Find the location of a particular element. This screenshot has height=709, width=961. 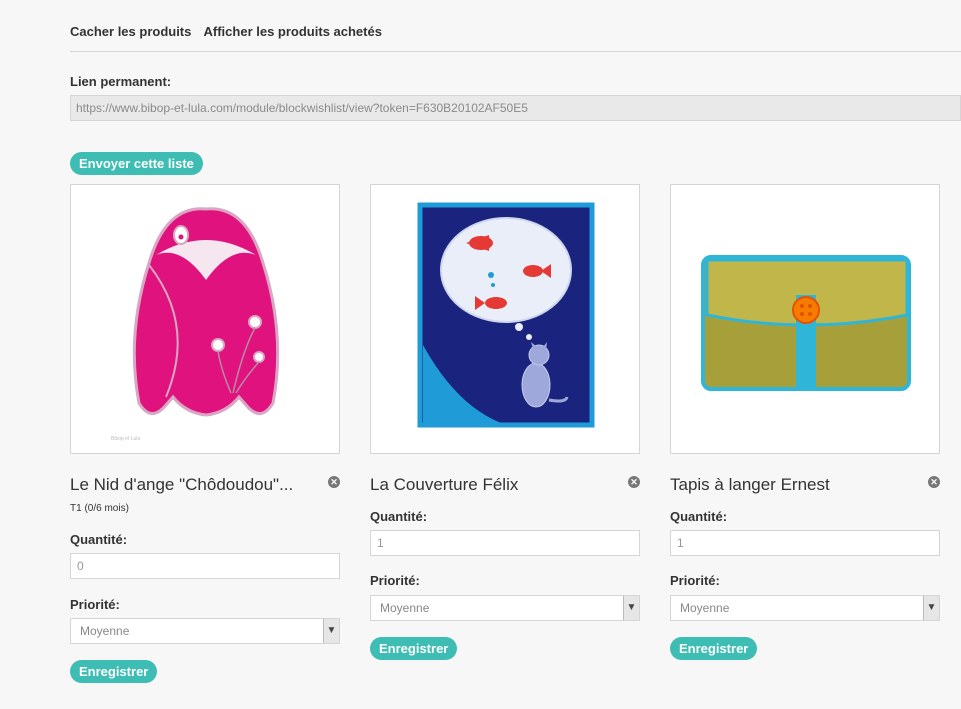

permalink-label: Lien permanent: is located at coordinates (121, 81).